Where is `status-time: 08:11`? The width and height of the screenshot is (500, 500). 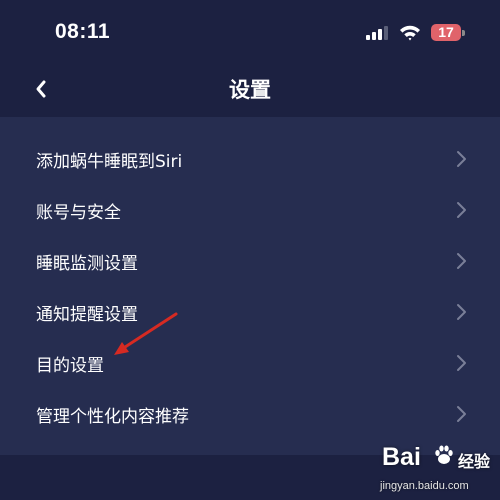 status-time: 08:11 is located at coordinates (83, 31).